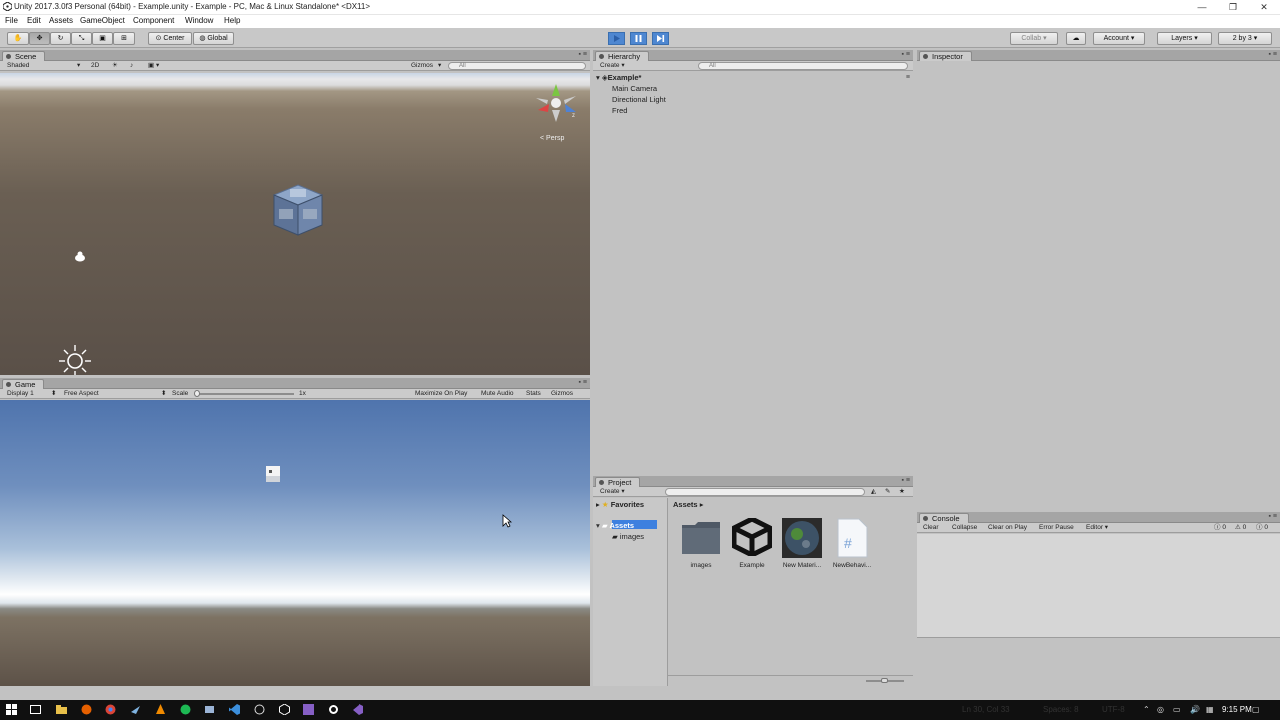 The height and width of the screenshot is (720, 1280). Describe the element at coordinates (35, 709) in the screenshot. I see `task-view-icon` at that location.